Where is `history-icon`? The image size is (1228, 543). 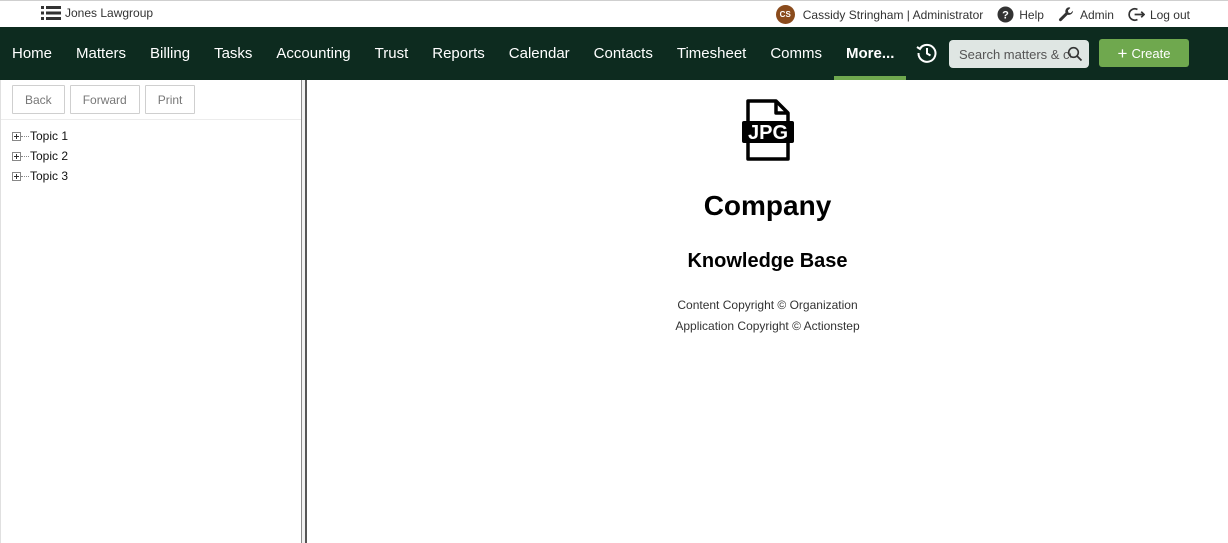 history-icon is located at coordinates (927, 53).